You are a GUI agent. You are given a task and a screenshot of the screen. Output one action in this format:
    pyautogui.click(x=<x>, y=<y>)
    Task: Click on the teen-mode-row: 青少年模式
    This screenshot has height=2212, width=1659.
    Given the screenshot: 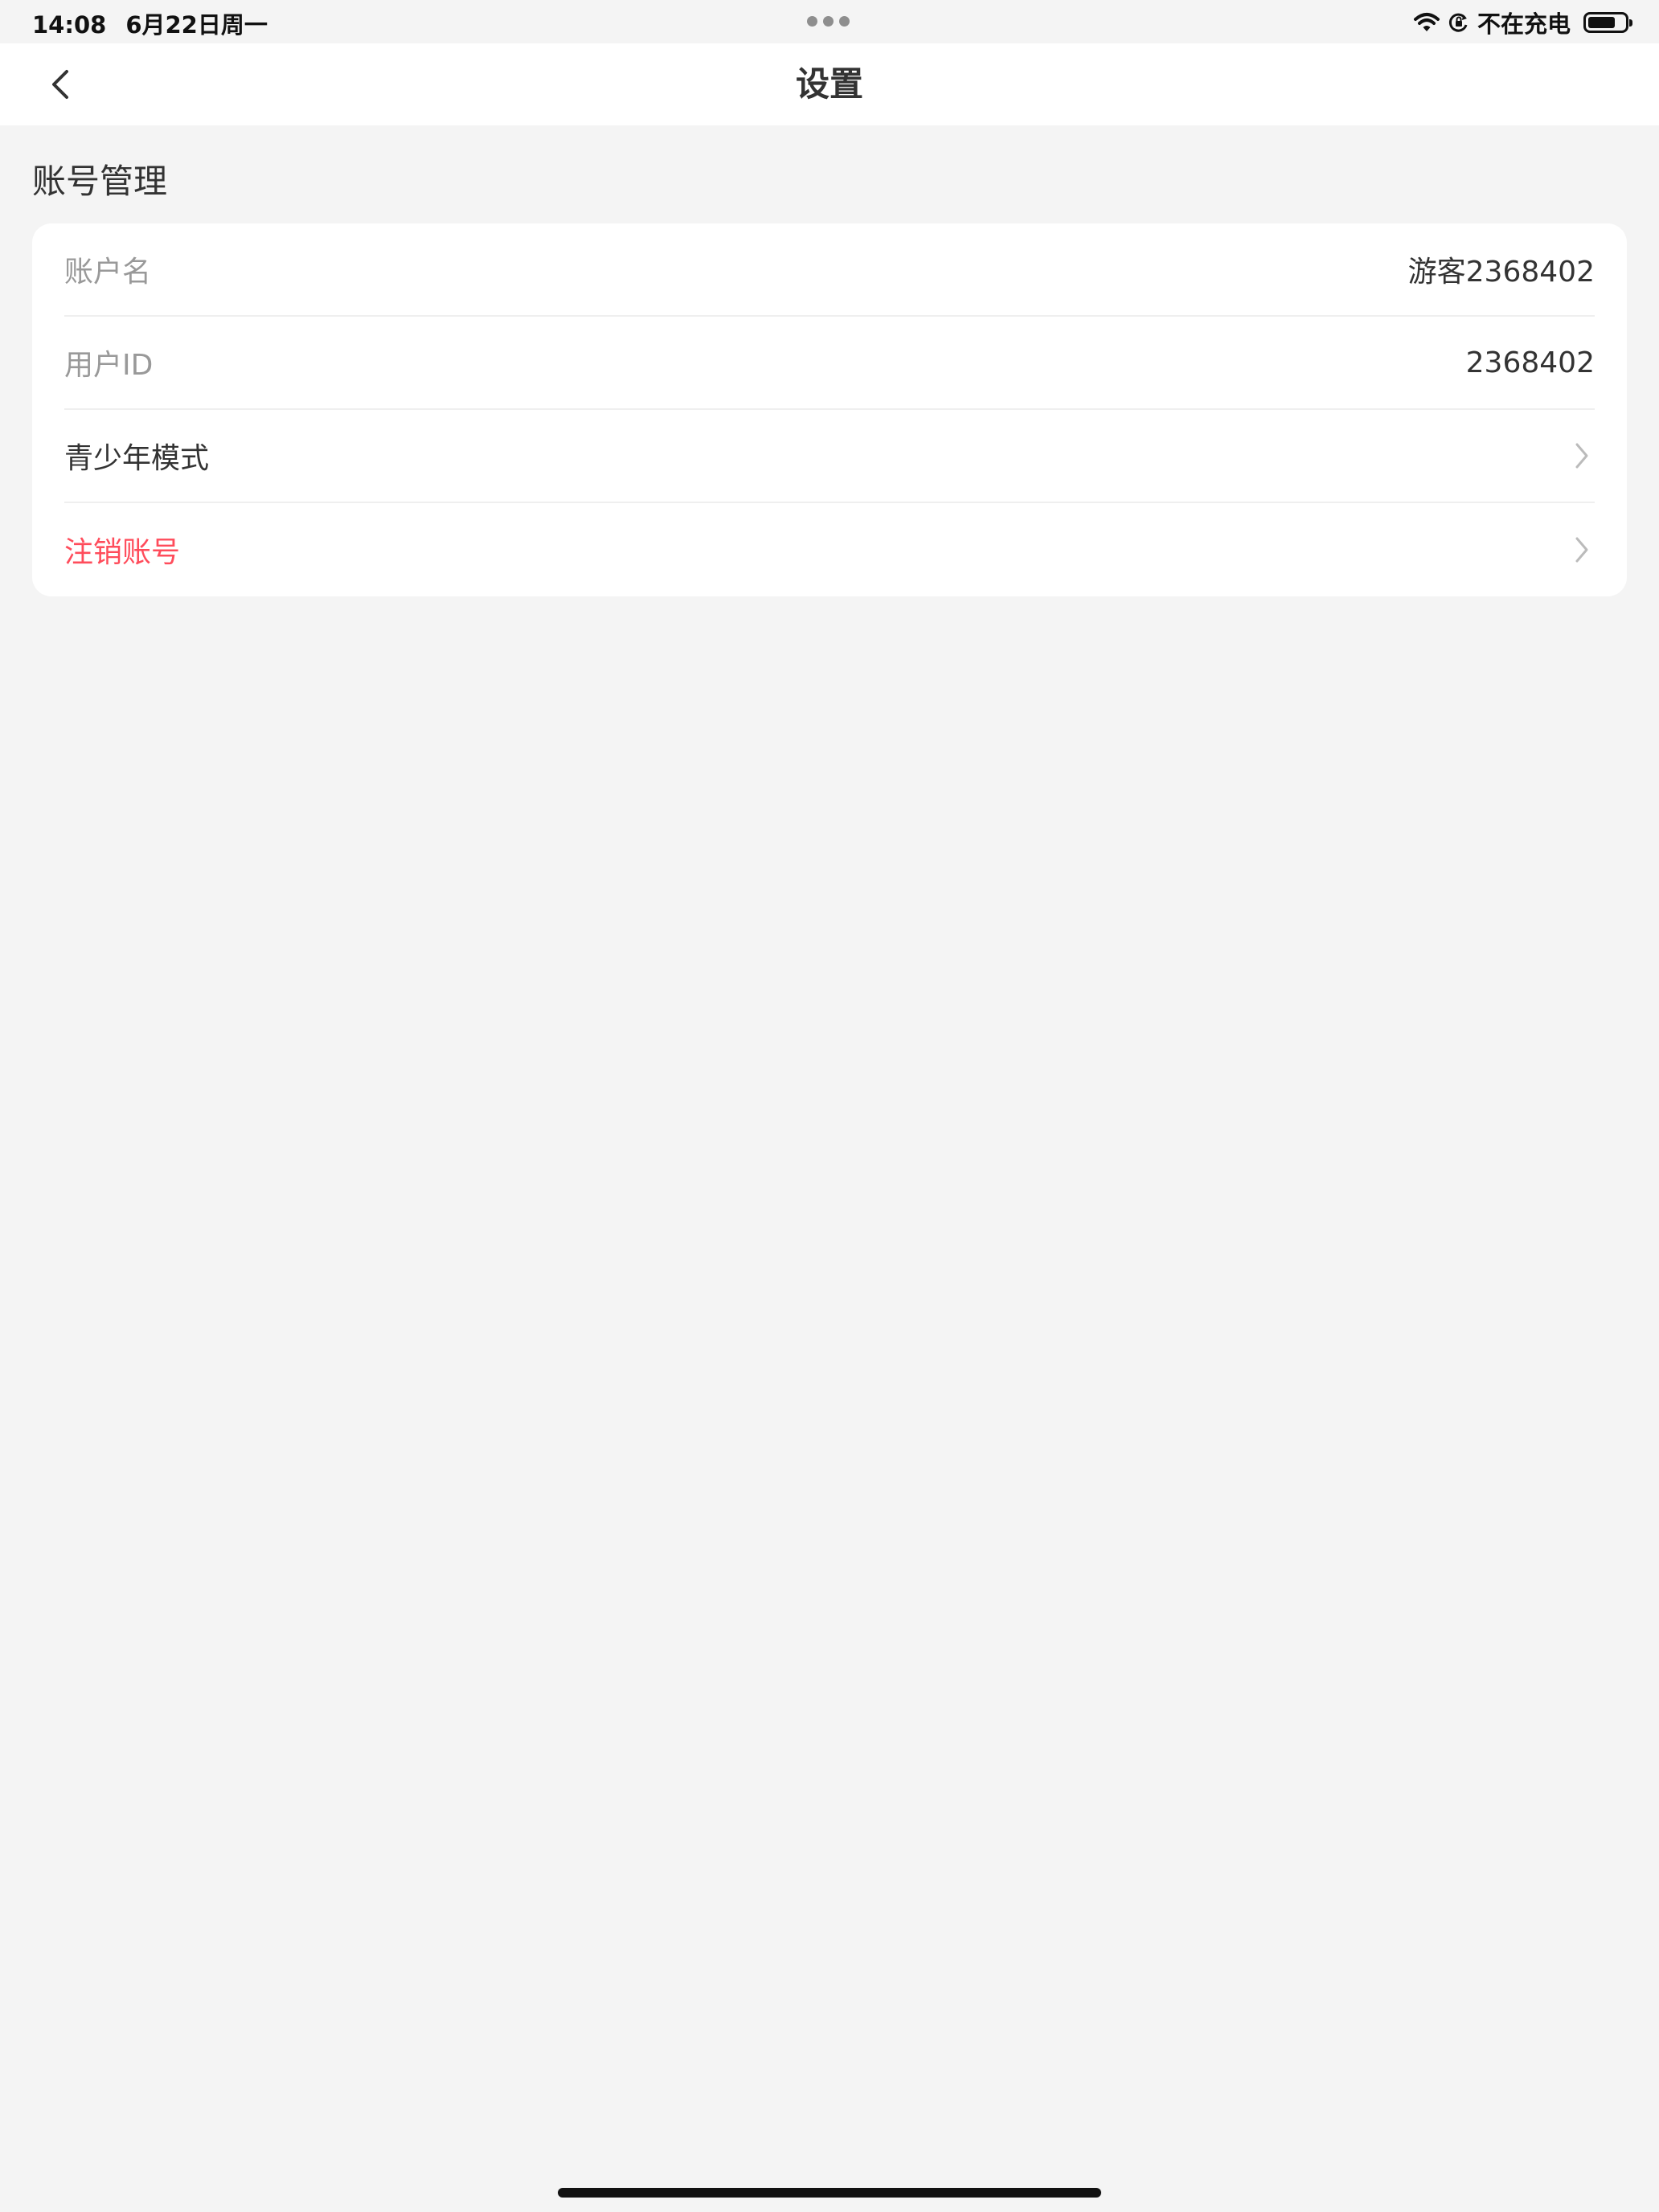 What is the action you would take?
    pyautogui.click(x=829, y=456)
    